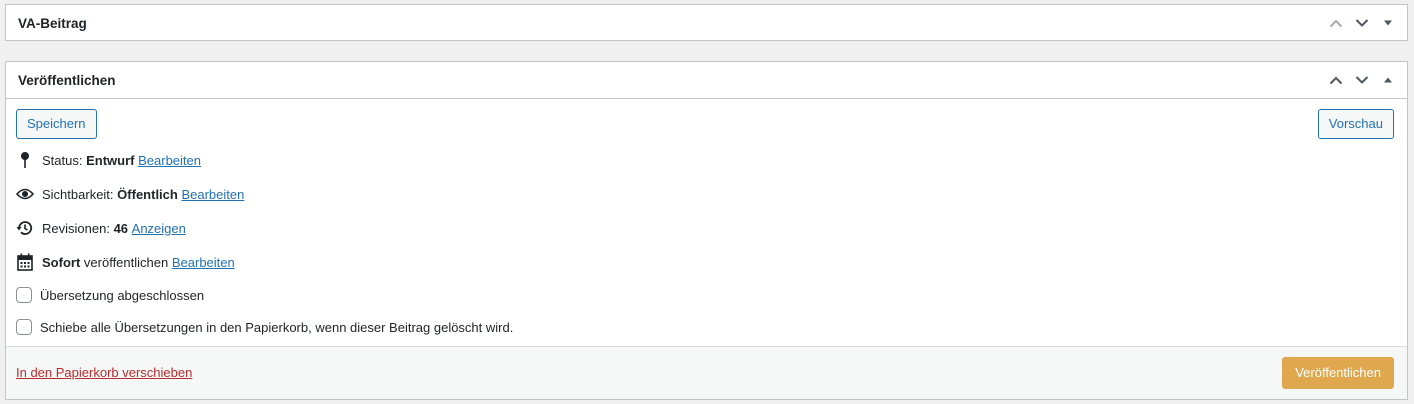  I want to click on va-beitrag-handle-actions, so click(1365, 23).